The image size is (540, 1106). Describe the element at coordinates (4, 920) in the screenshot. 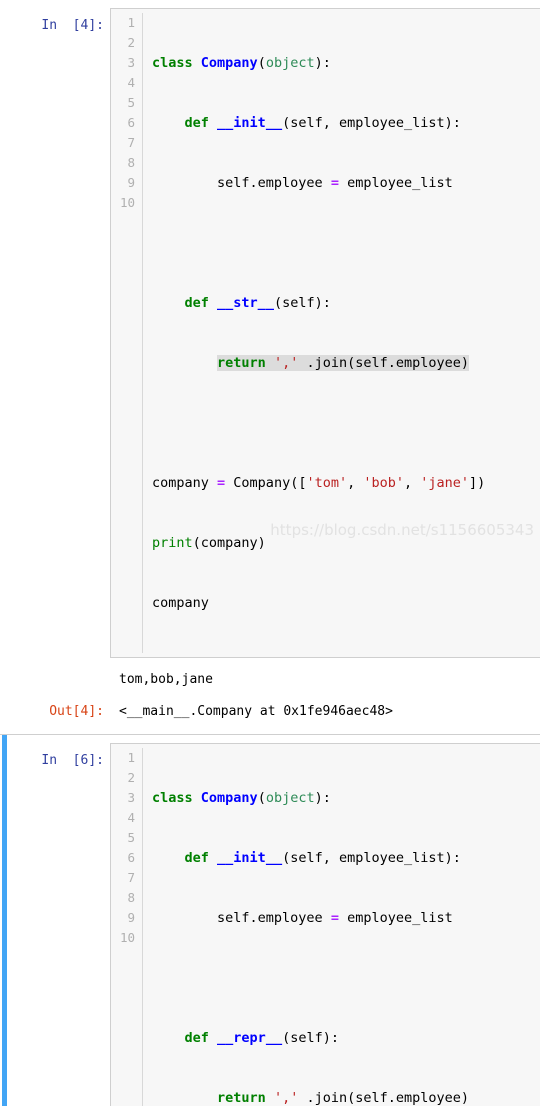

I see `cell-selection-indicator` at that location.